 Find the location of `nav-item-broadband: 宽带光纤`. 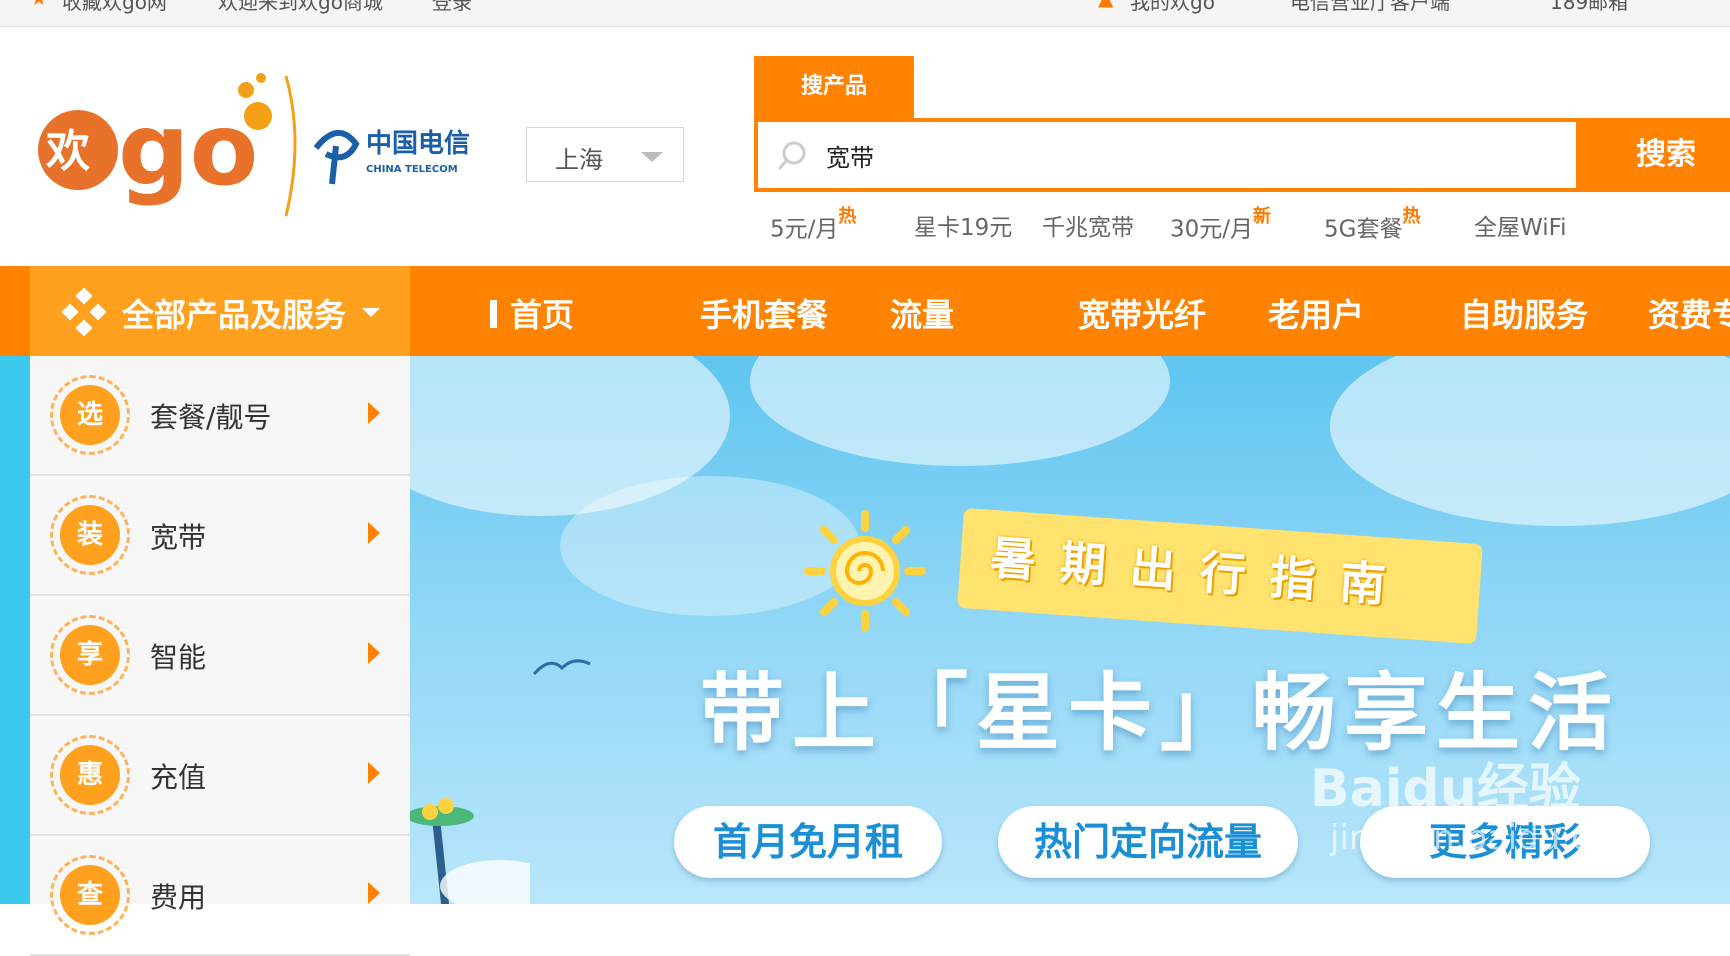

nav-item-broadband: 宽带光纤 is located at coordinates (1142, 313).